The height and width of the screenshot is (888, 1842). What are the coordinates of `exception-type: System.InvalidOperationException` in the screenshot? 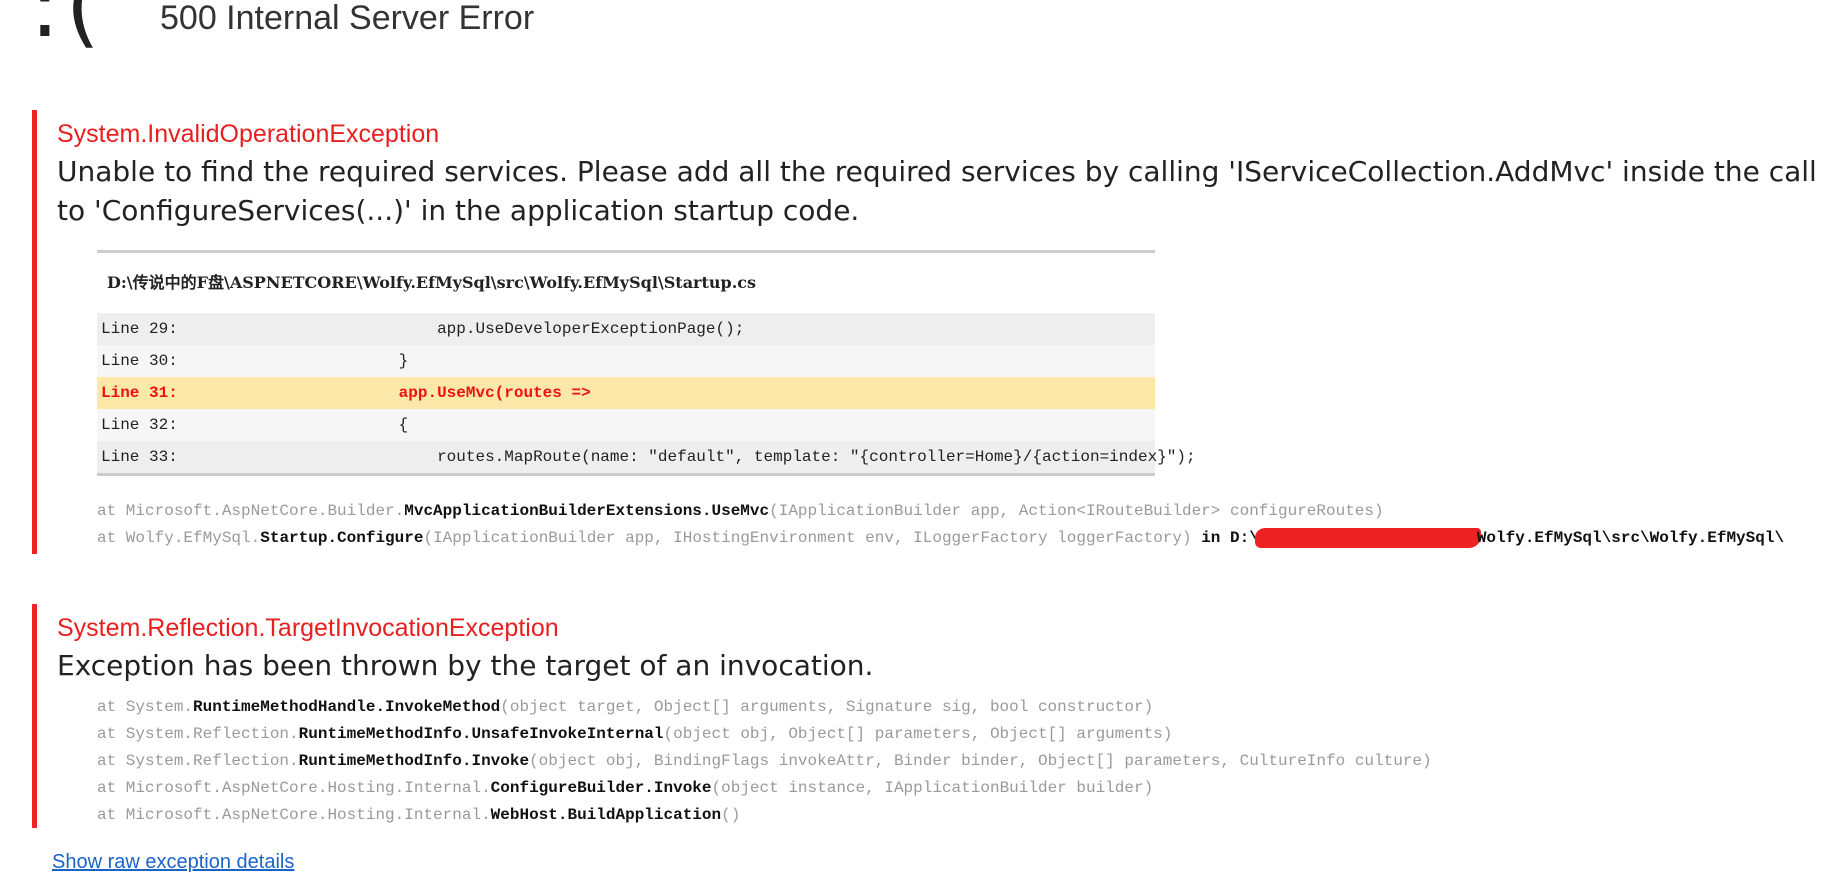 It's located at (248, 134).